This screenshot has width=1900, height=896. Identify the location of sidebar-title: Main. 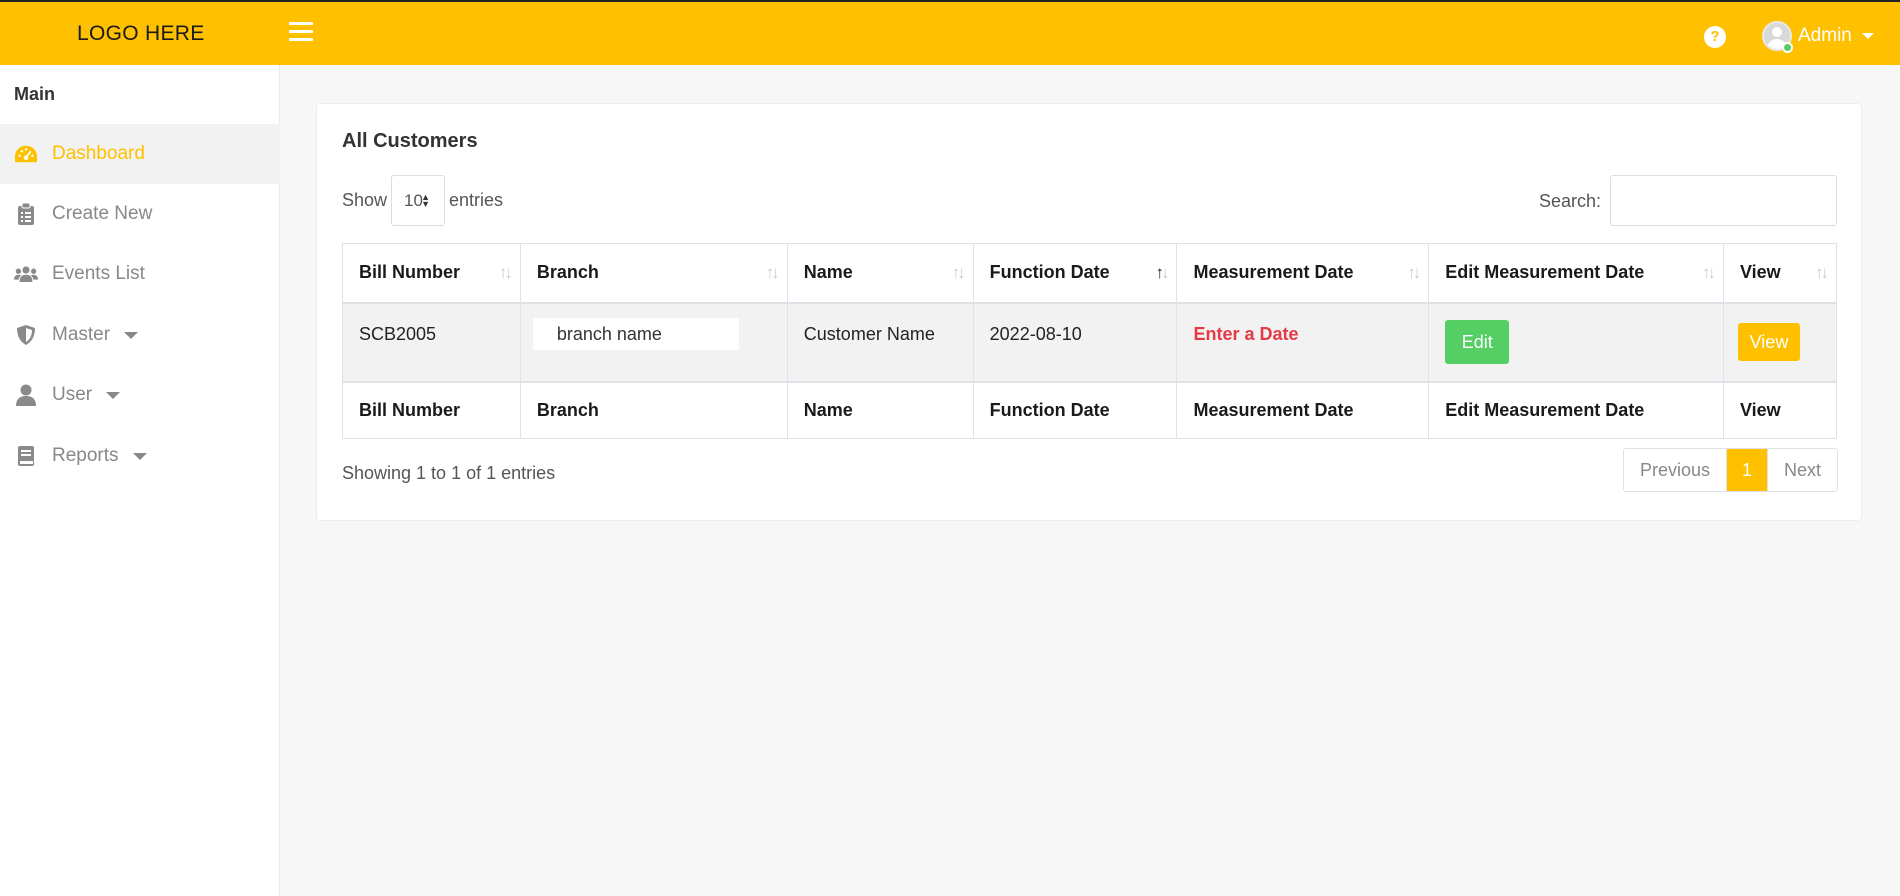
(35, 94).